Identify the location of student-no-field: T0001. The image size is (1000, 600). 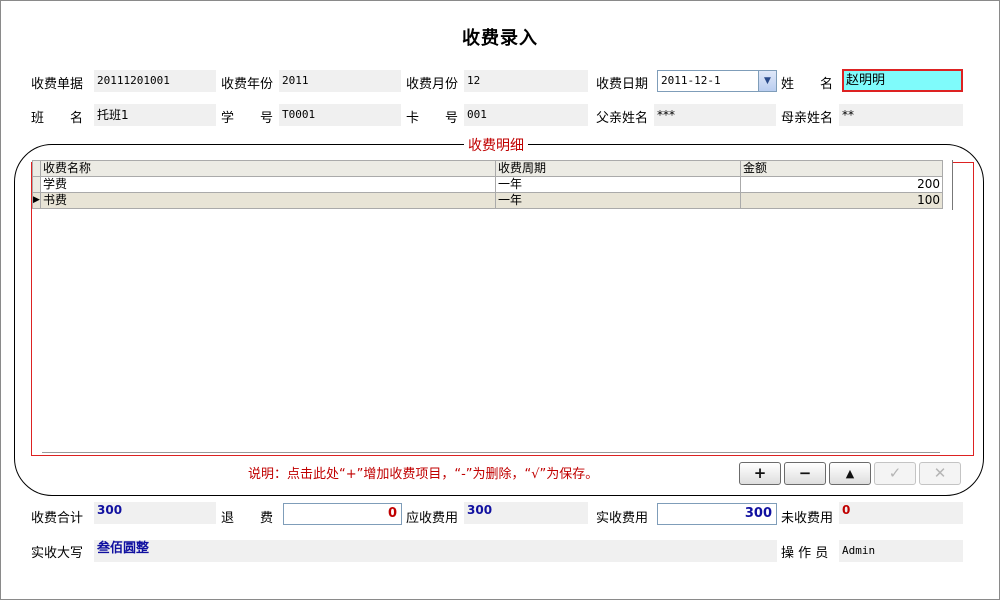
(340, 115).